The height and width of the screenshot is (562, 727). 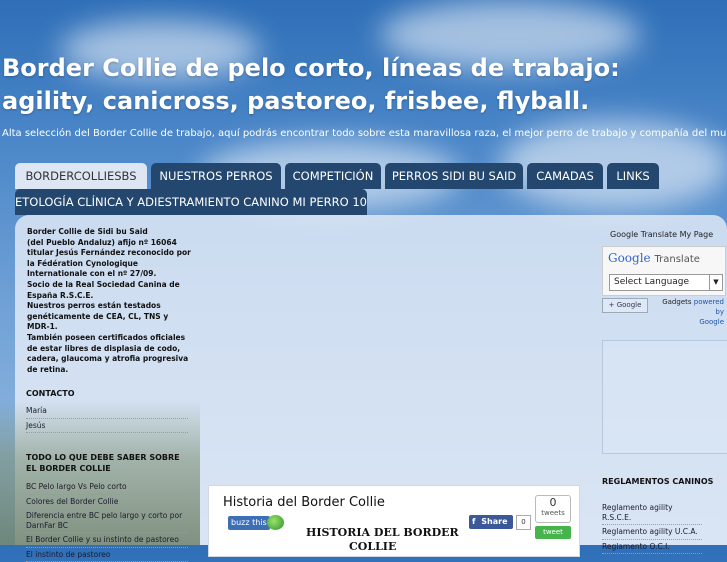 What do you see at coordinates (709, 307) in the screenshot?
I see `powered-by-link: powered by` at bounding box center [709, 307].